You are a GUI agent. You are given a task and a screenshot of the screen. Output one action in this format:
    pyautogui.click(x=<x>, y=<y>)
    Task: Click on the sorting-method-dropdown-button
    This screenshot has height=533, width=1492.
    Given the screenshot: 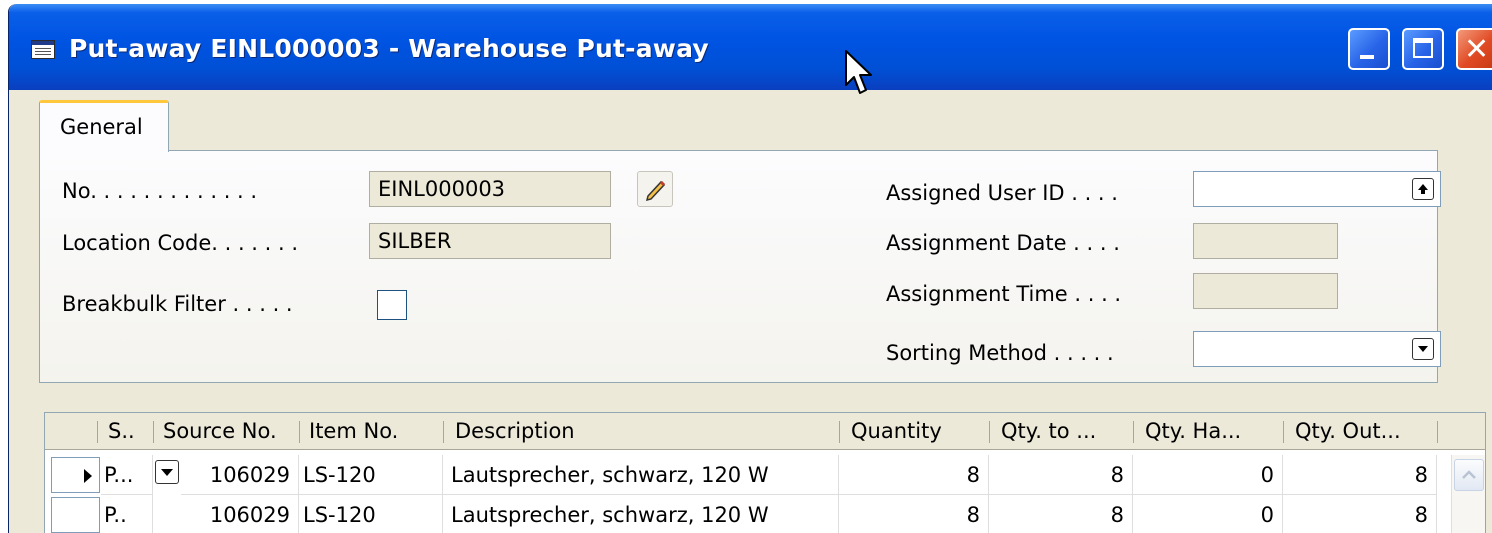 What is the action you would take?
    pyautogui.click(x=1423, y=349)
    